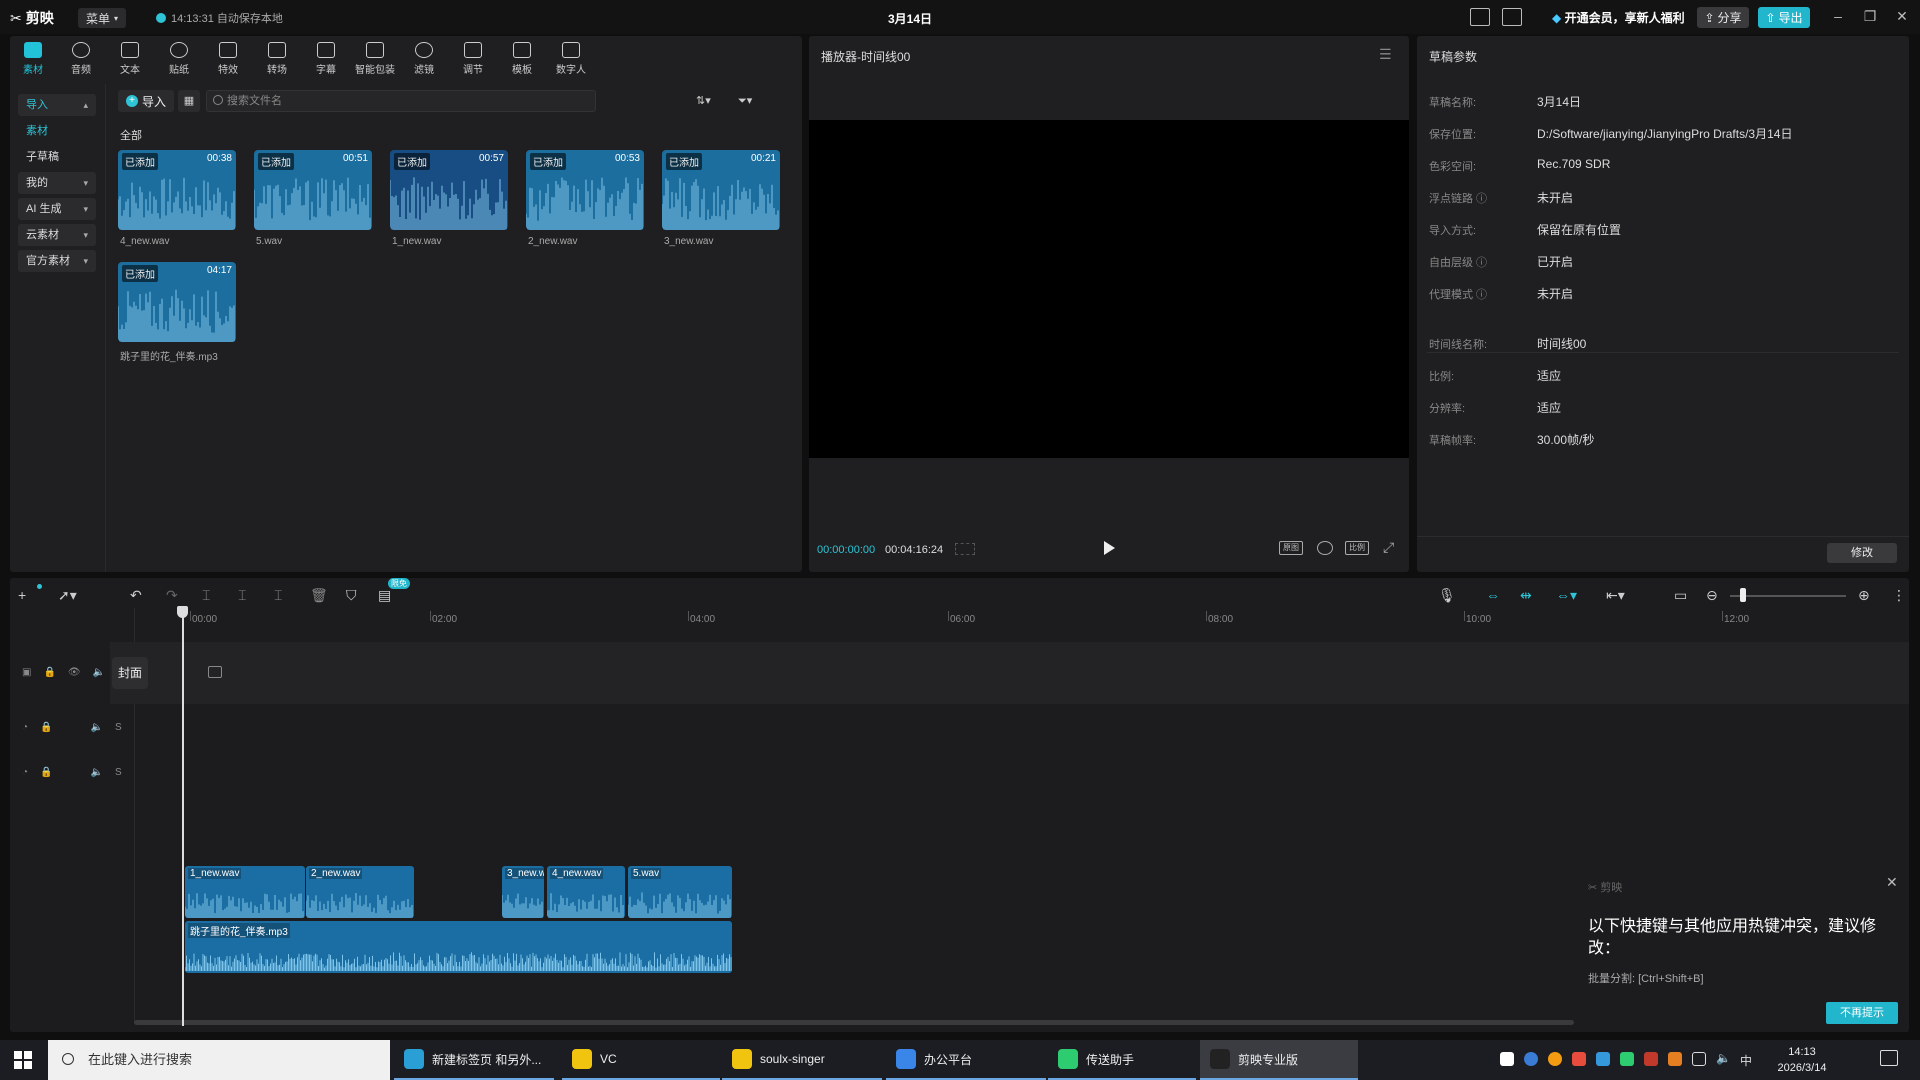 This screenshot has width=1920, height=1080. What do you see at coordinates (1526, 595) in the screenshot?
I see `auto-snap-icon: ⇹` at bounding box center [1526, 595].